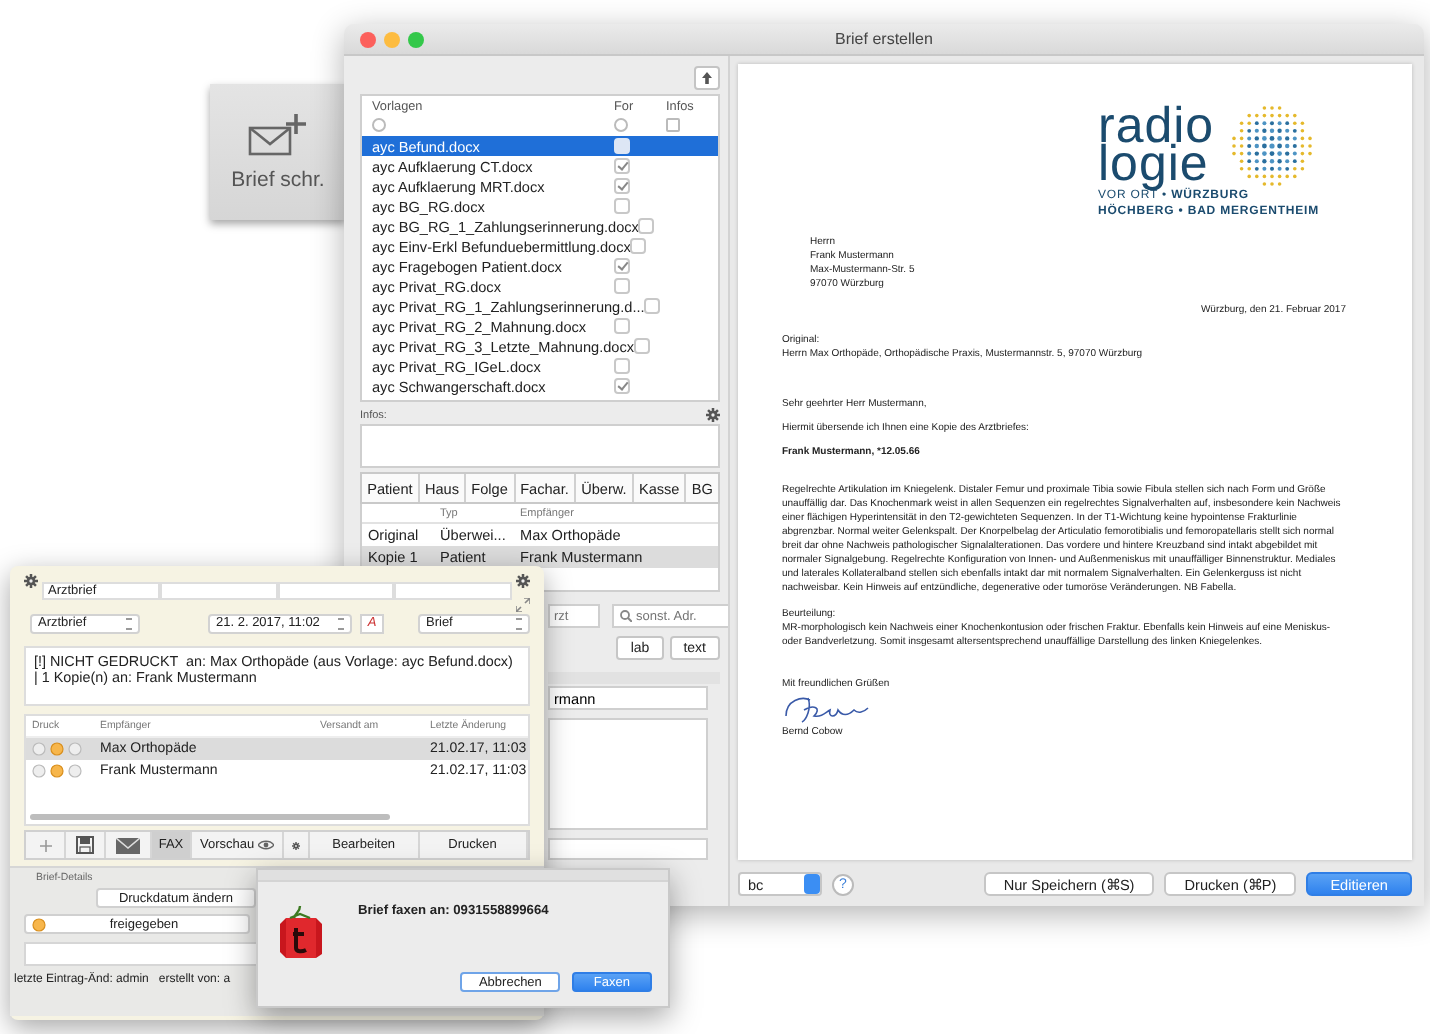 Image resolution: width=1430 pixels, height=1034 pixels. Describe the element at coordinates (540, 446) in the screenshot. I see `infos-field` at that location.